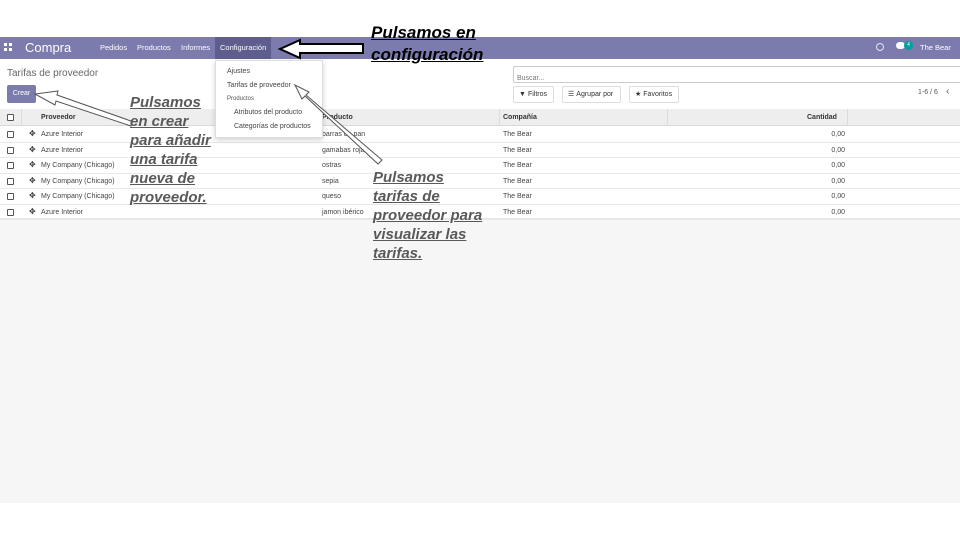 The image size is (960, 540). Describe the element at coordinates (10, 117) in the screenshot. I see `select-all-checkbox` at that location.